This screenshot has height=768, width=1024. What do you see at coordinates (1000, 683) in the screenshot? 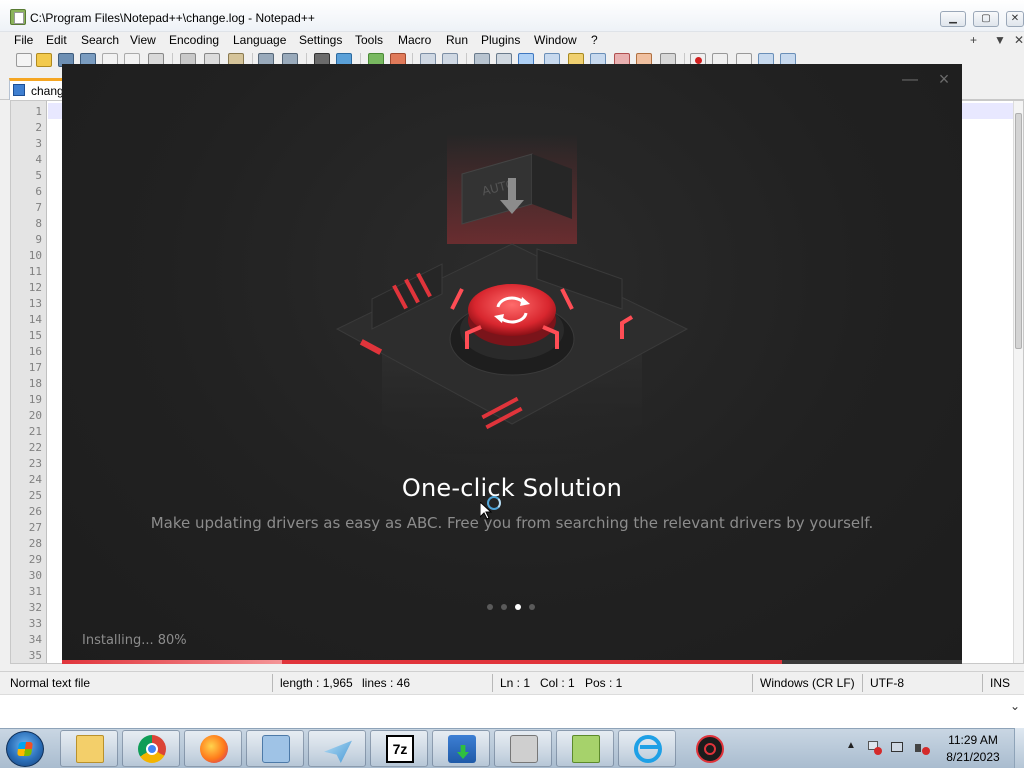
I see `status-insert-mode: INS` at bounding box center [1000, 683].